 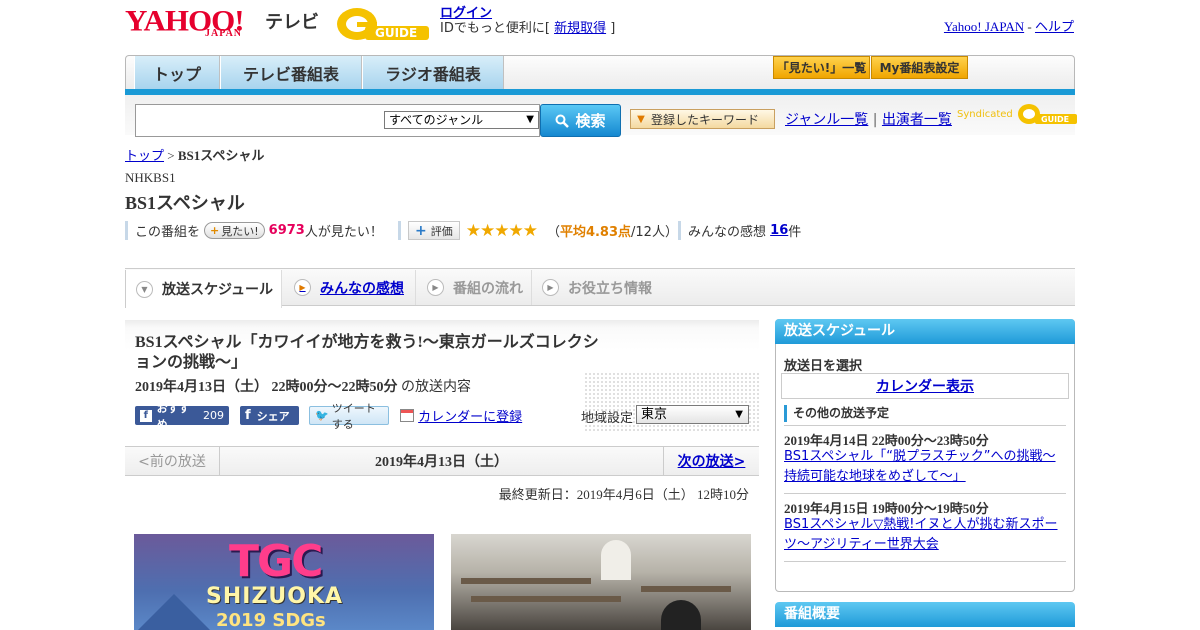 I want to click on mitai-prefix: この番組を, so click(x=168, y=232).